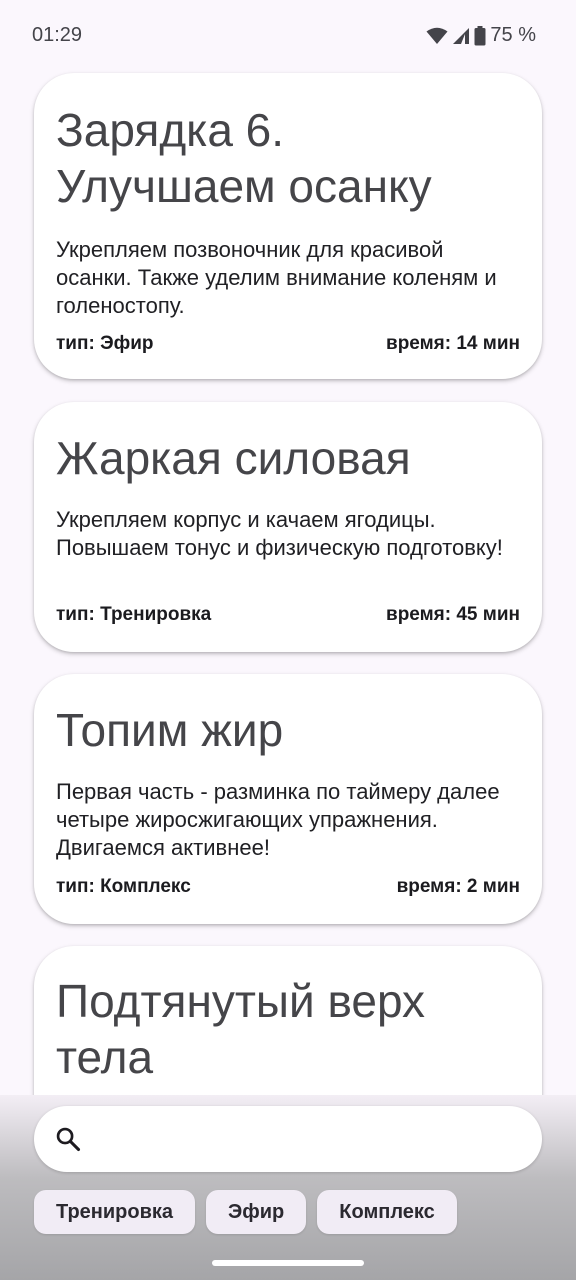 This screenshot has width=576, height=1280. I want to click on card-title: Подтянутый верх тела, so click(241, 1029).